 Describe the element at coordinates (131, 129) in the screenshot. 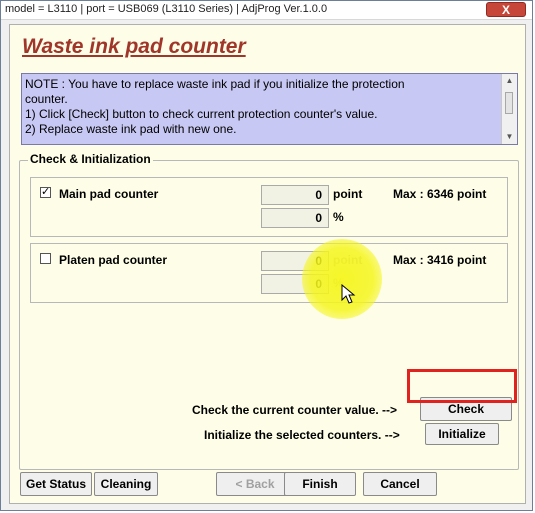

I see `note-line: 2) Replace waste ink pad with new one.` at that location.